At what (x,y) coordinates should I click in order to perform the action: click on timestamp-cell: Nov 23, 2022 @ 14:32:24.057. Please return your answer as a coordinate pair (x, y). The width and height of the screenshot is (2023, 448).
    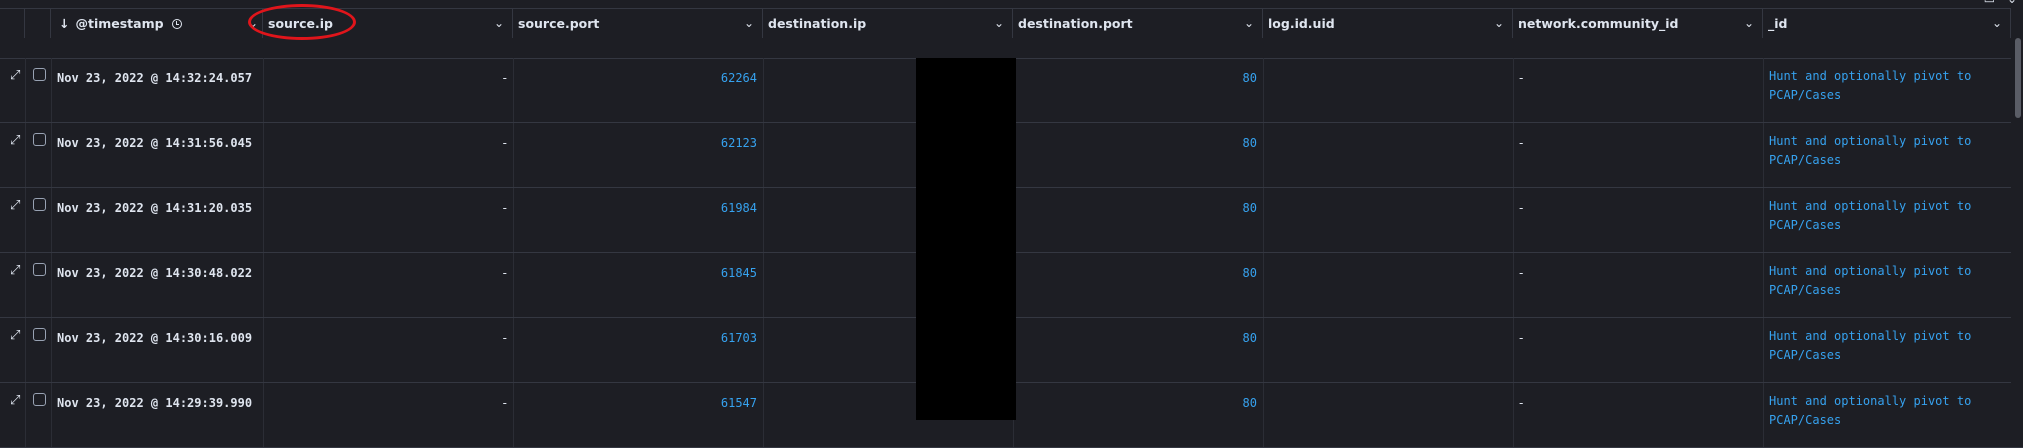
    Looking at the image, I should click on (155, 78).